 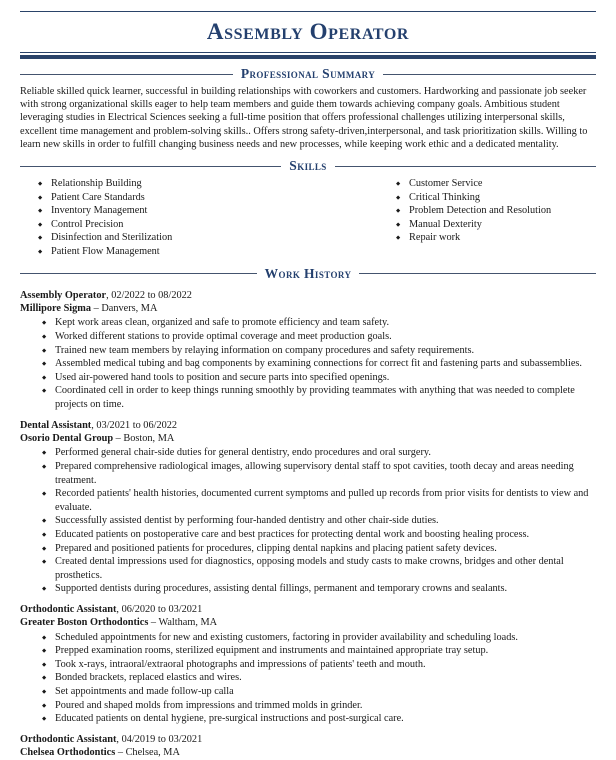 What do you see at coordinates (173, 238) in the screenshot?
I see `list-item: Disinfection and Sterilization` at bounding box center [173, 238].